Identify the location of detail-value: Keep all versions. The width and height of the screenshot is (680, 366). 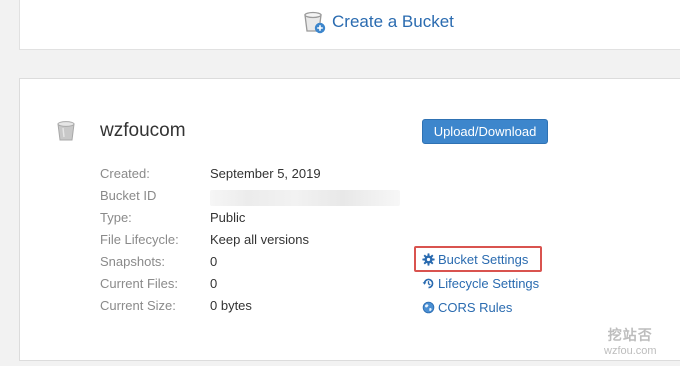
(259, 239).